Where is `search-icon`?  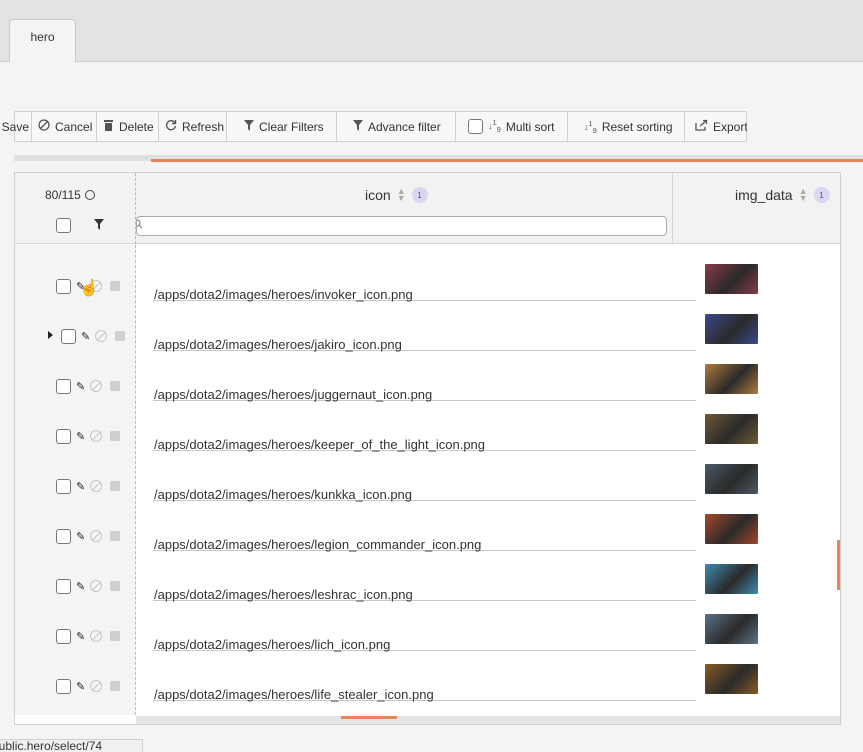
search-icon is located at coordinates (140, 225).